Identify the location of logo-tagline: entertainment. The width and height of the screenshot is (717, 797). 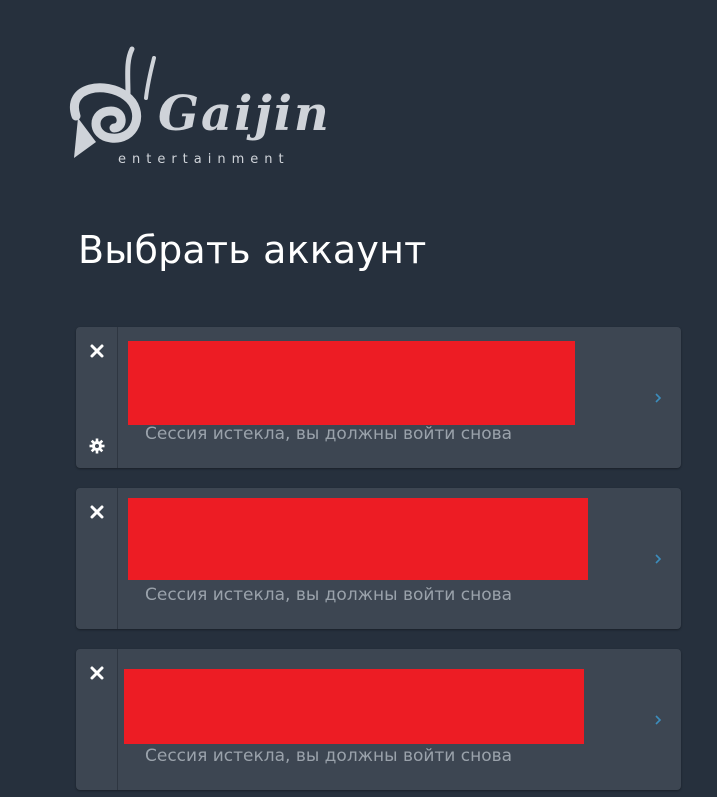
(204, 159).